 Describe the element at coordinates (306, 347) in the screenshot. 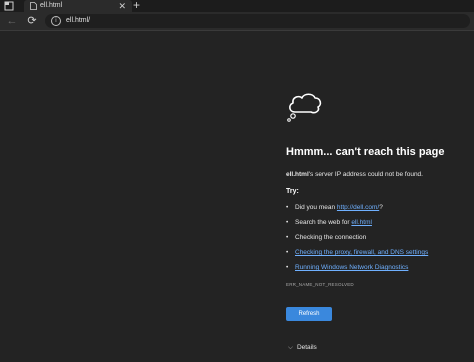

I see `details-label: Details` at that location.